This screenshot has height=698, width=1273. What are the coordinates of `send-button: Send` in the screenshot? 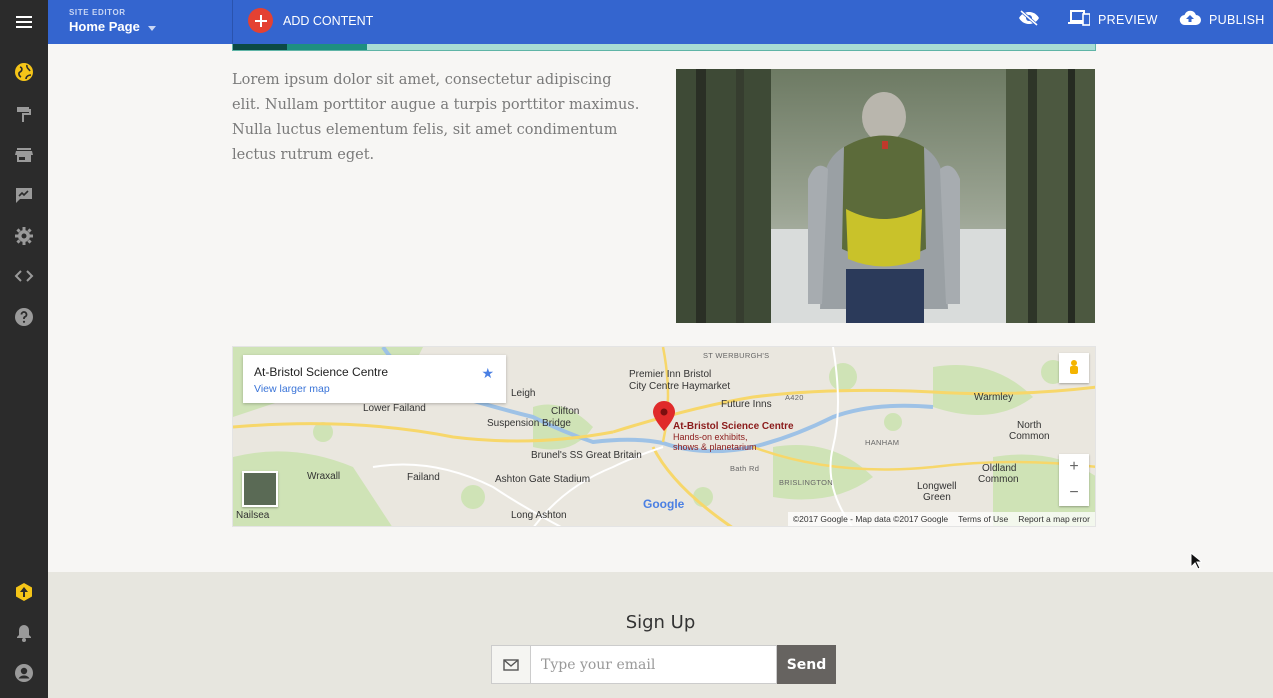 It's located at (806, 664).